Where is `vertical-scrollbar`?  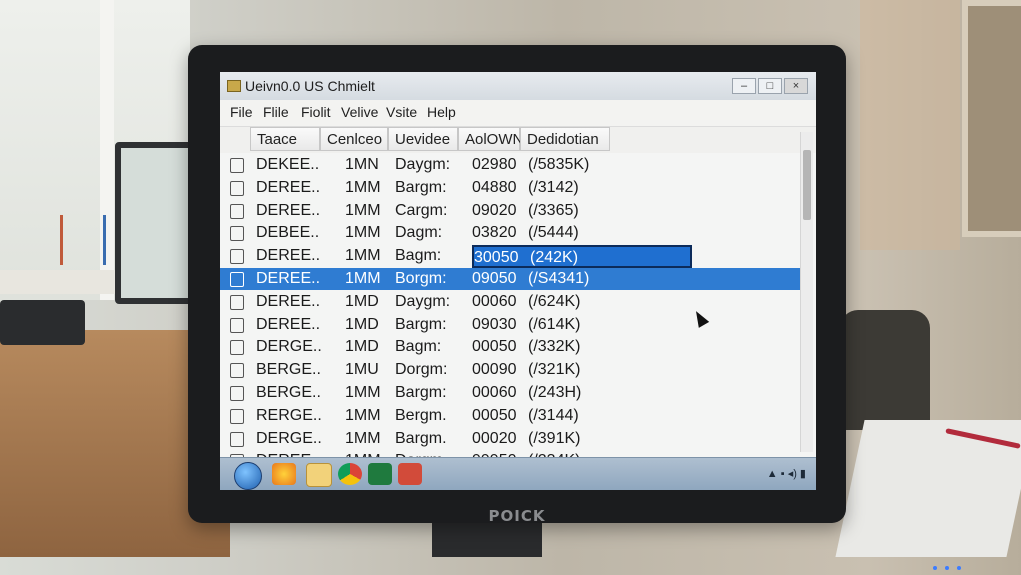 vertical-scrollbar is located at coordinates (806, 292).